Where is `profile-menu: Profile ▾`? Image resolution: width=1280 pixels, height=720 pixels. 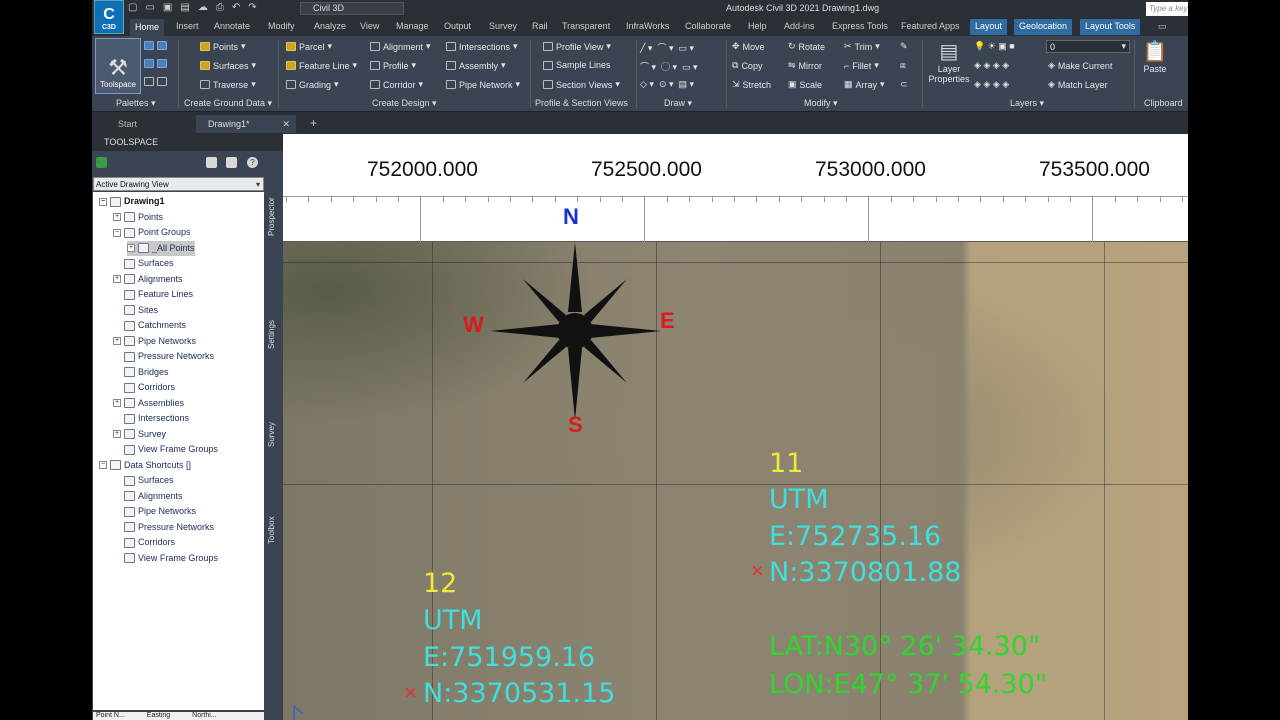
profile-menu: Profile ▾ is located at coordinates (393, 65).